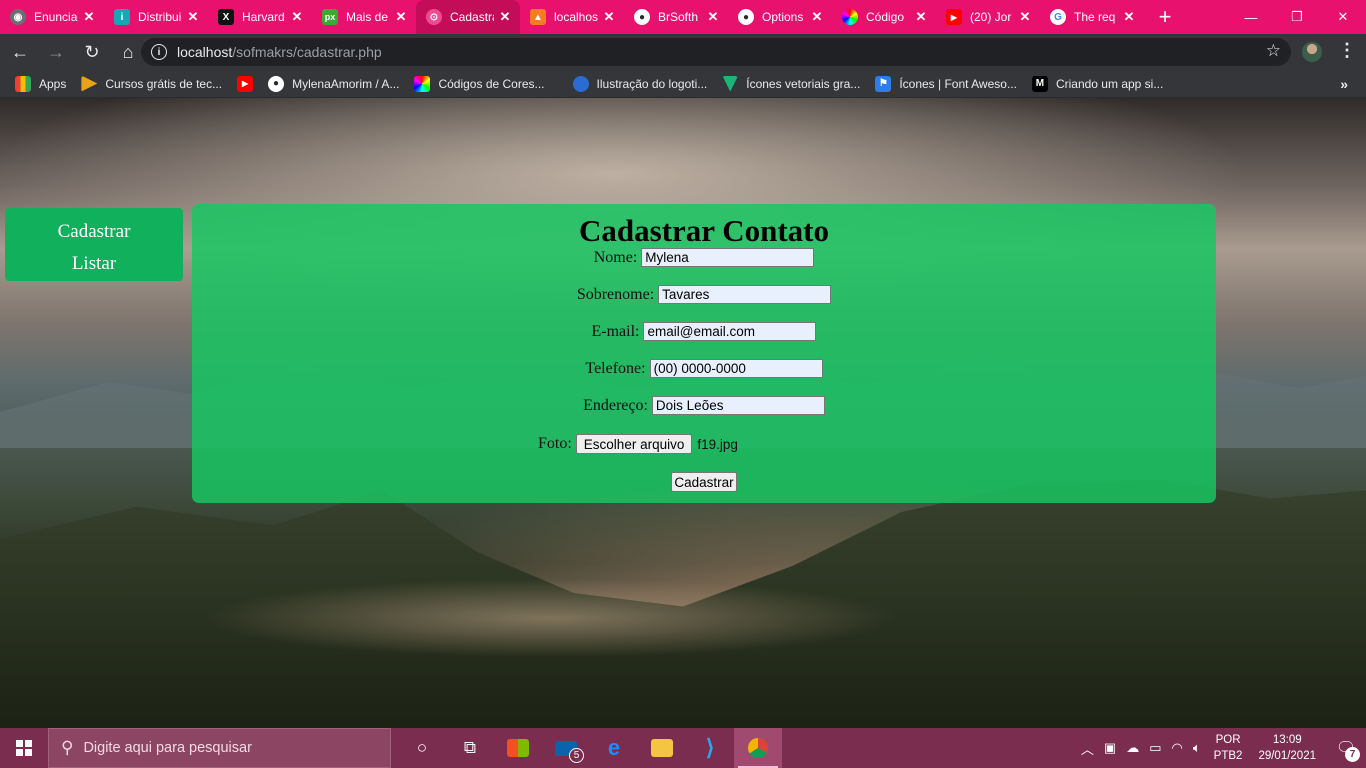 Image resolution: width=1366 pixels, height=768 pixels. Describe the element at coordinates (884, 17) in the screenshot. I see `tab-codigo: Código ✕` at that location.